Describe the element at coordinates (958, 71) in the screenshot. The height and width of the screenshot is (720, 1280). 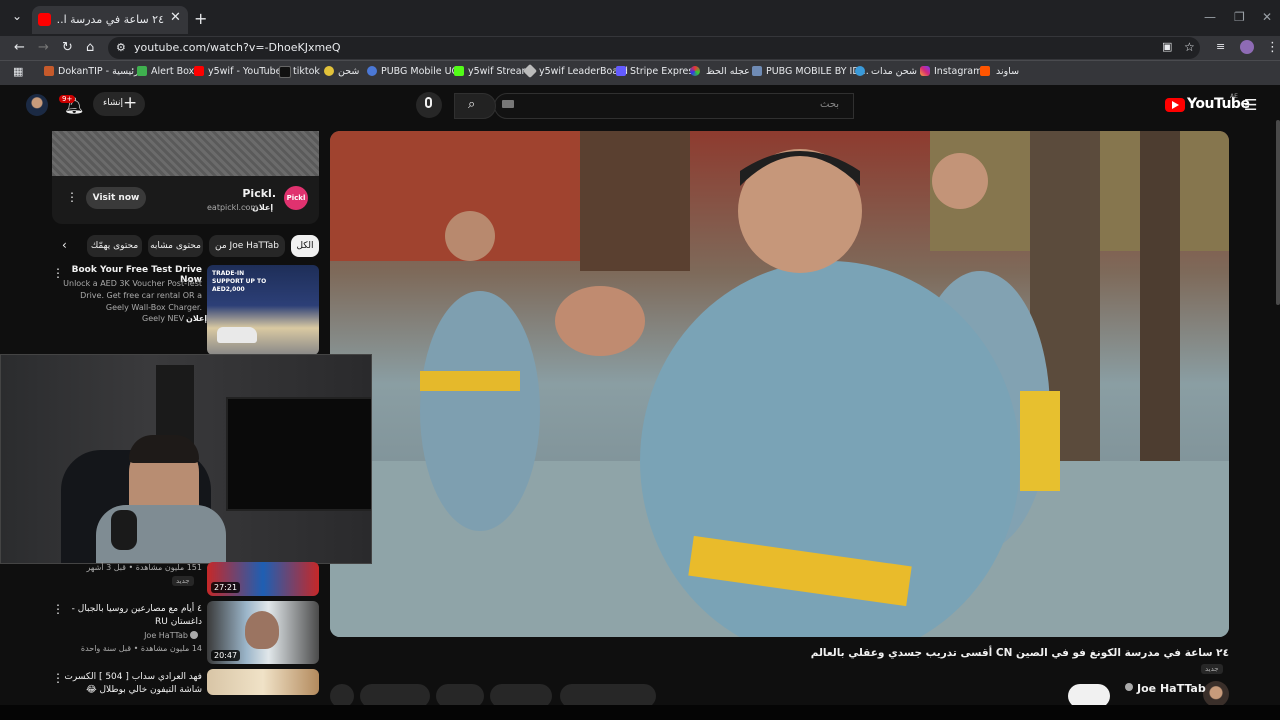
I see `bookmark-item: Instagram` at that location.